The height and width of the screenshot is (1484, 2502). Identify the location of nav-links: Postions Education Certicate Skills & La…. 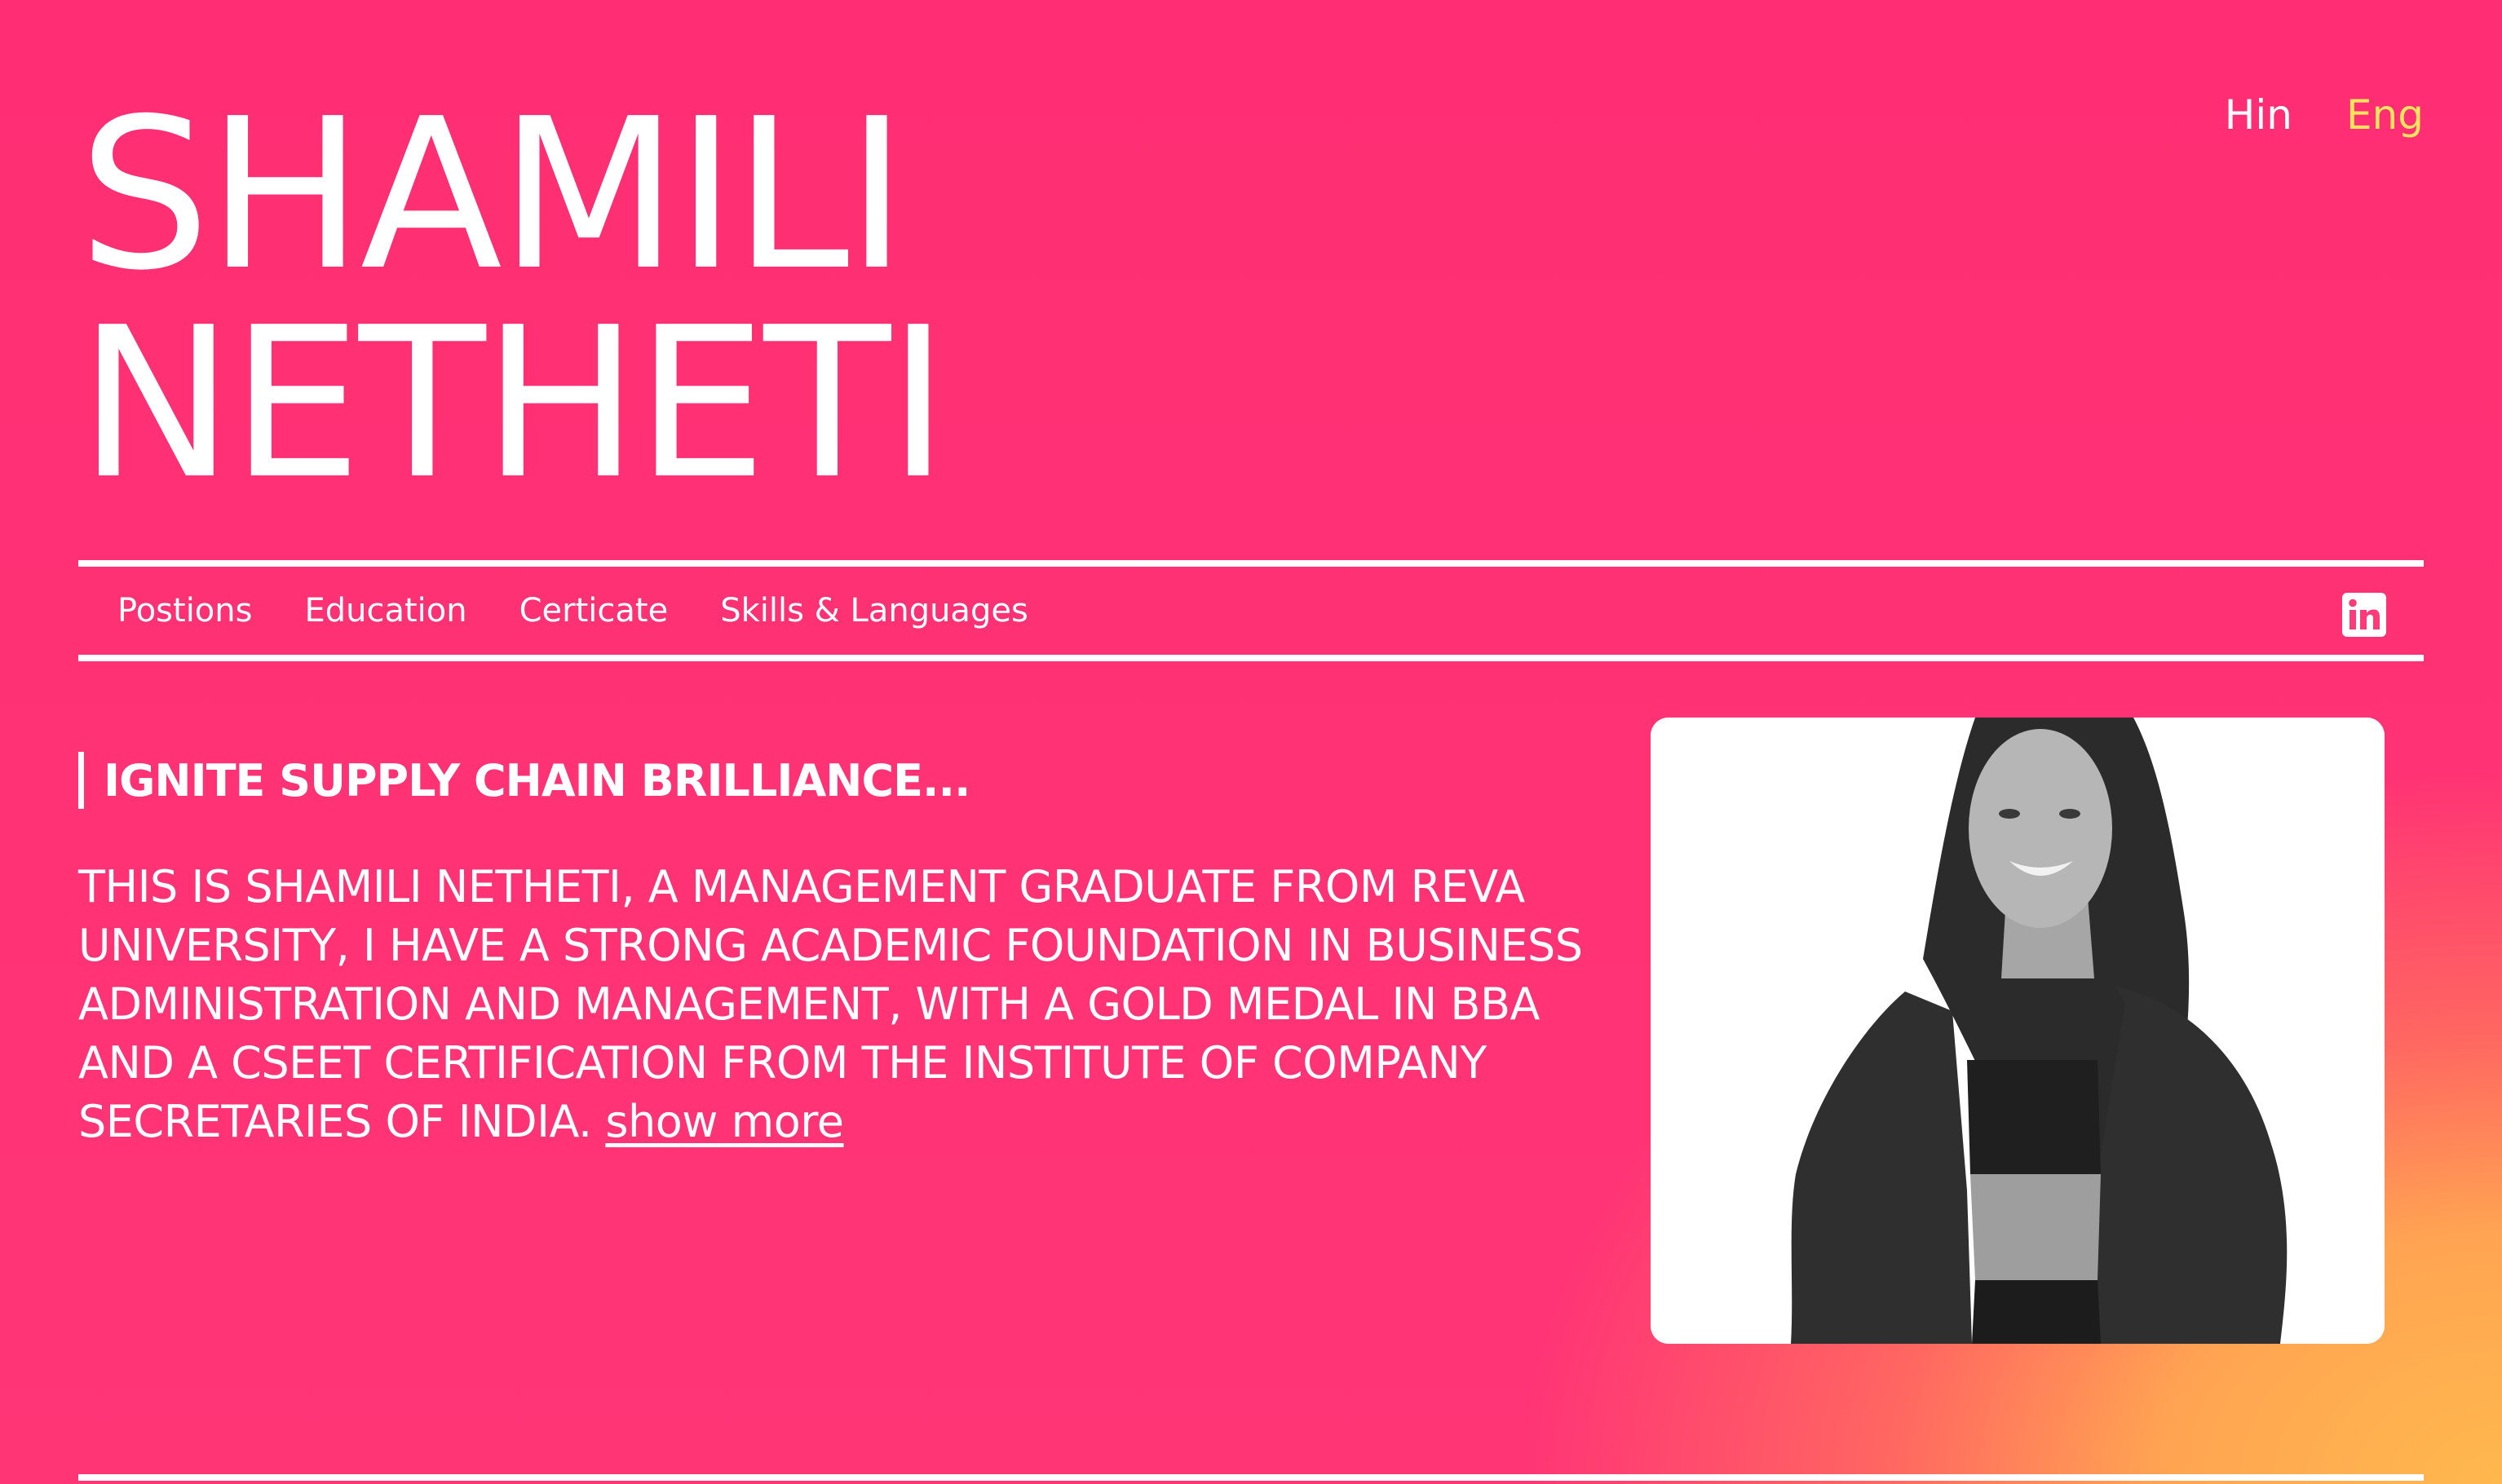
(572, 611).